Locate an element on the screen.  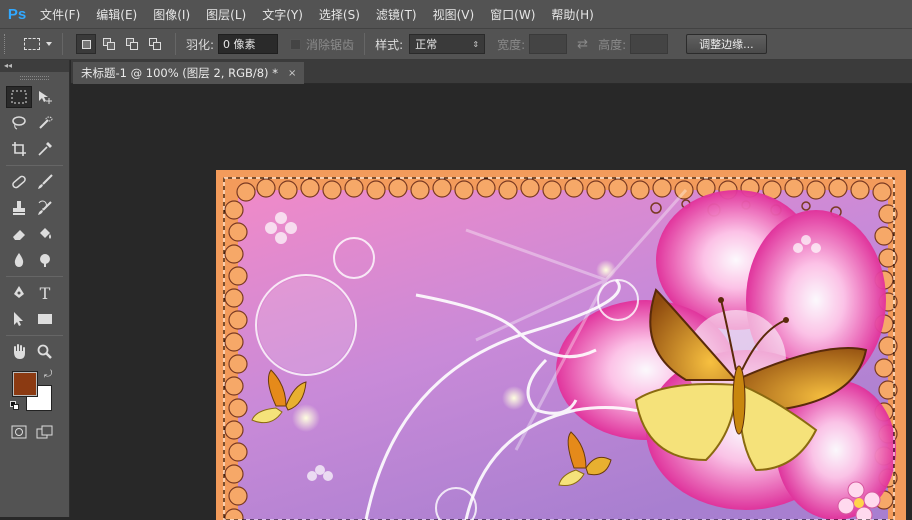
history-brush-icon is located at coordinates (45, 207).